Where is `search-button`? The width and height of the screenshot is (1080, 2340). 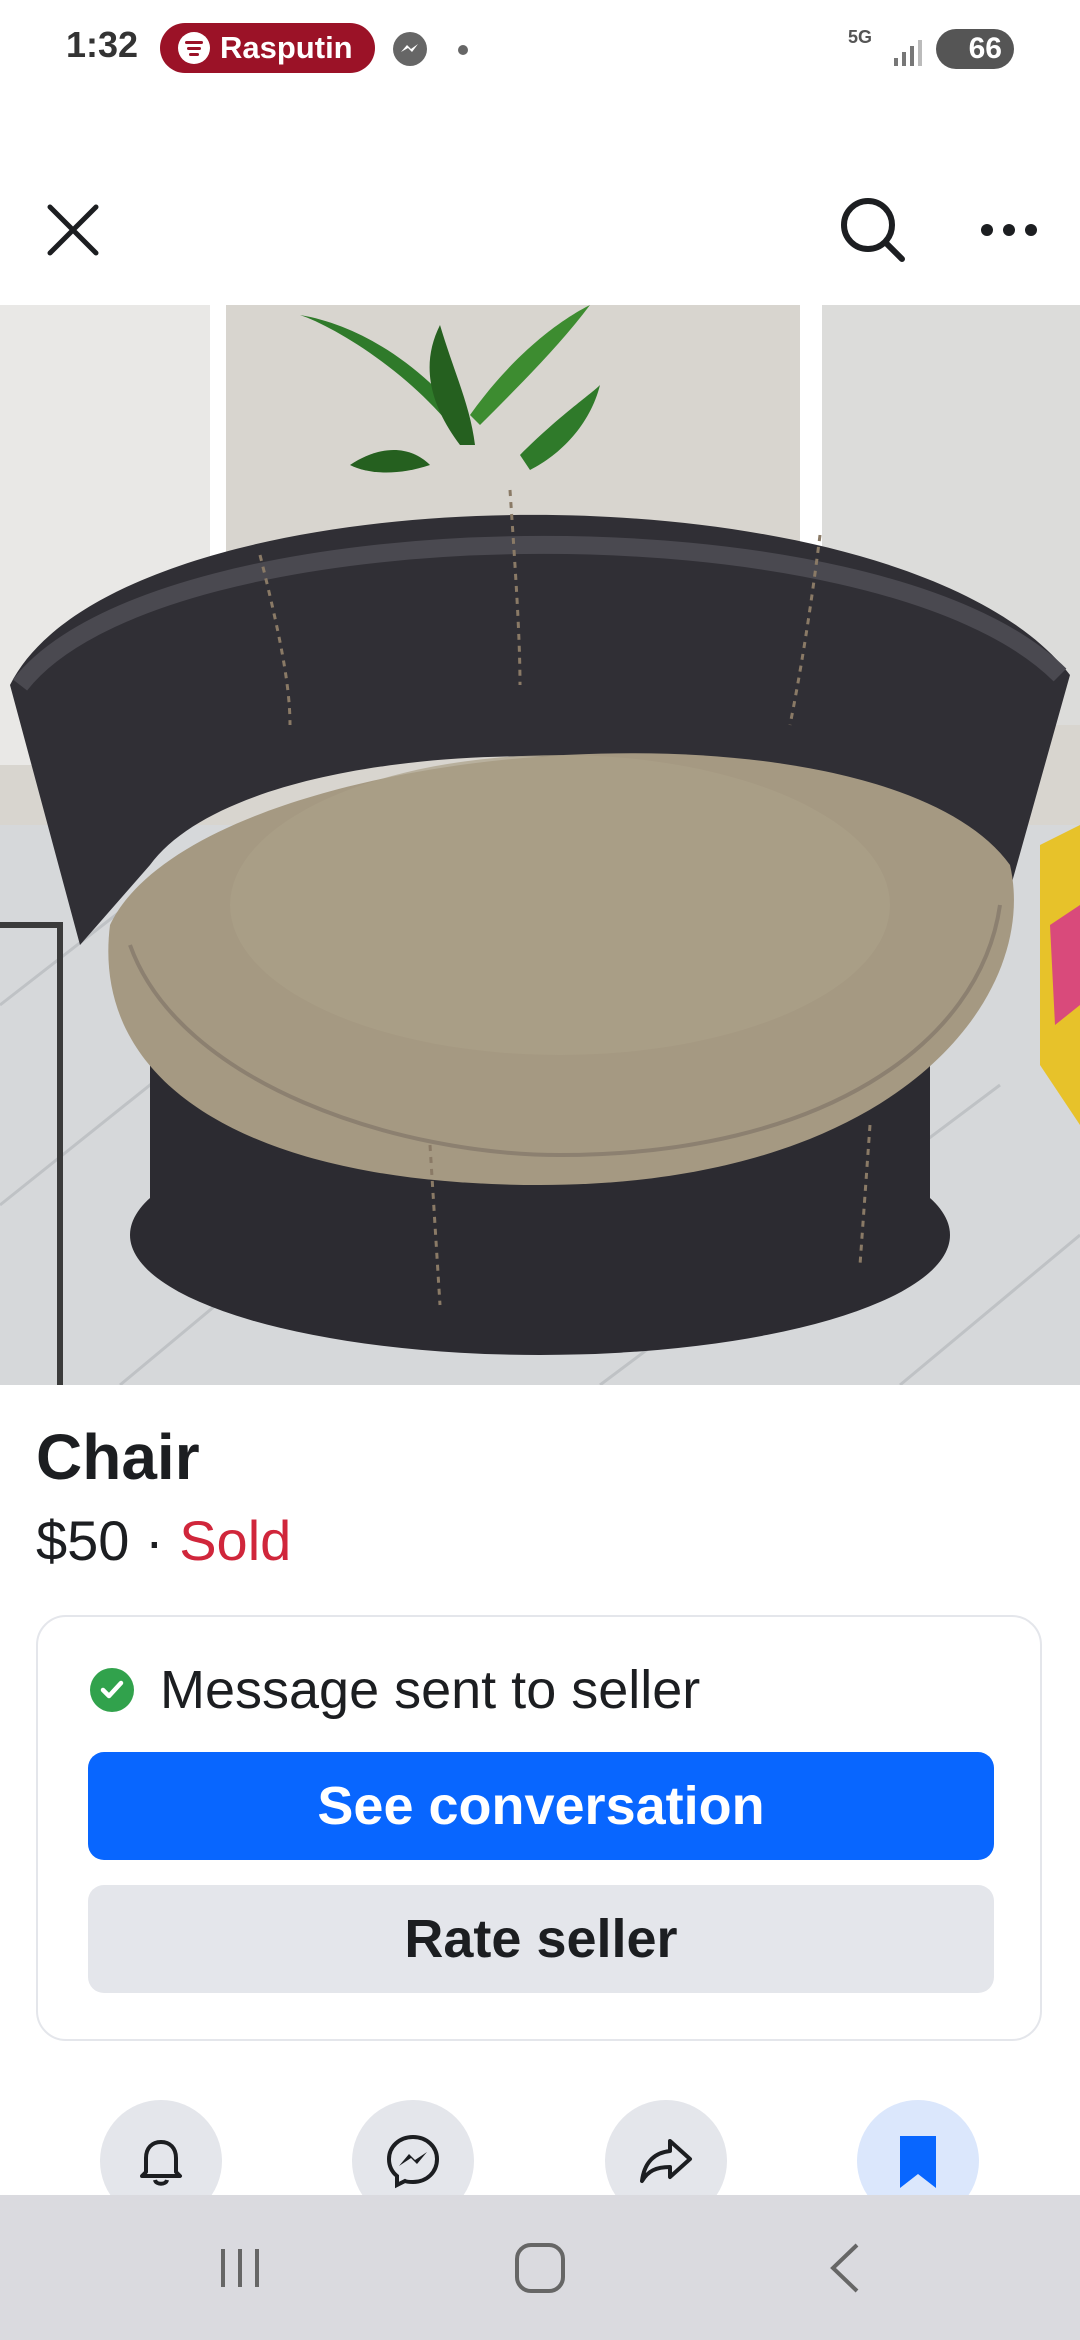
search-button is located at coordinates (873, 230).